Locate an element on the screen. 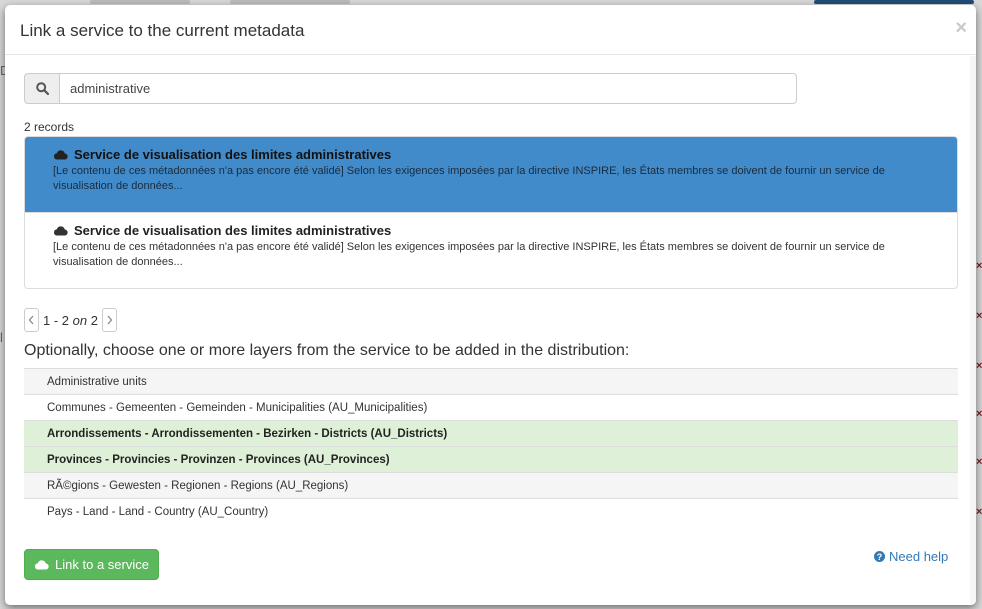 The height and width of the screenshot is (609, 982). close-icon: × is located at coordinates (961, 28).